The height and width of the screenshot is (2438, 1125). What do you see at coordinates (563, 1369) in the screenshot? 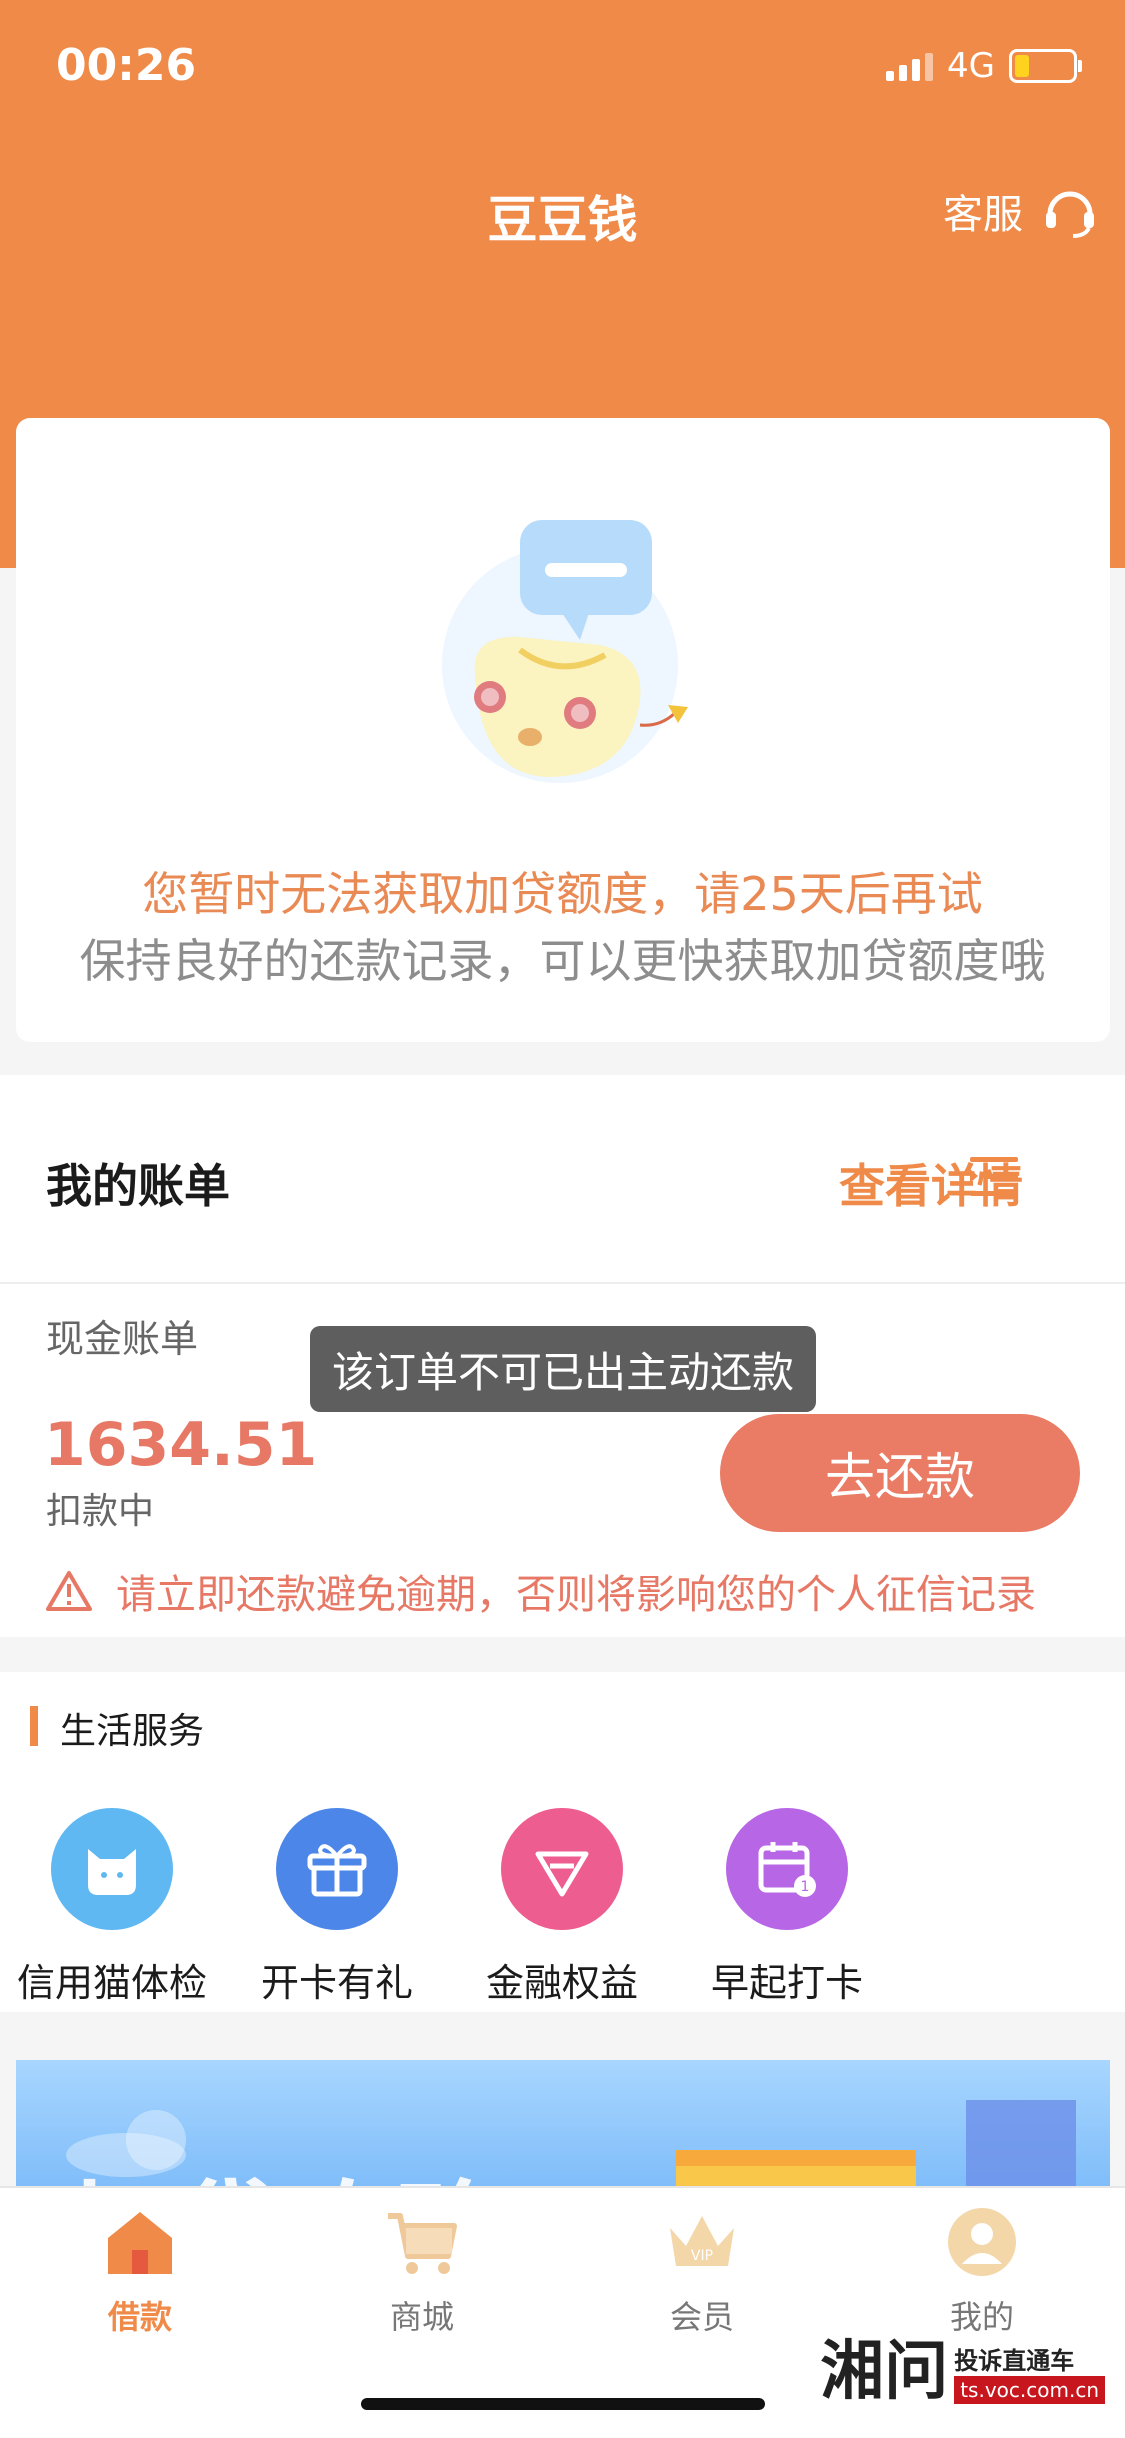
I see `toast-message: 该订单不可已出主动还款` at bounding box center [563, 1369].